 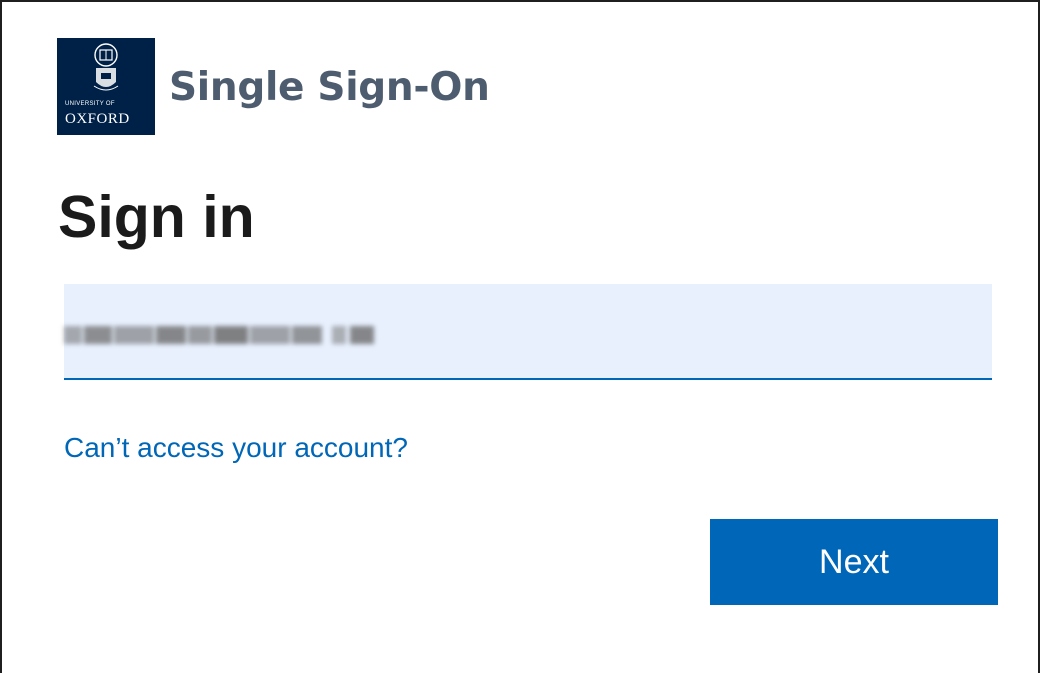 I want to click on cant-access-account-link: Can’t access your account?, so click(x=236, y=448).